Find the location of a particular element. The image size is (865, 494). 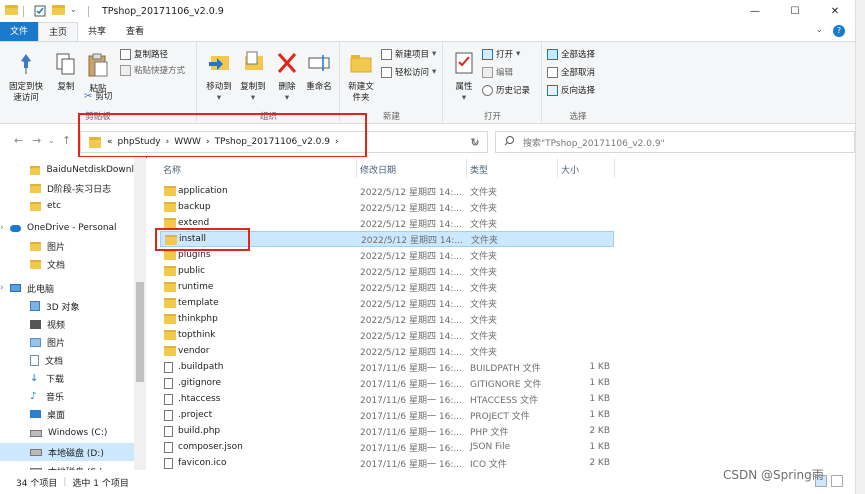

new-folder-quick-icon is located at coordinates (58, 11).